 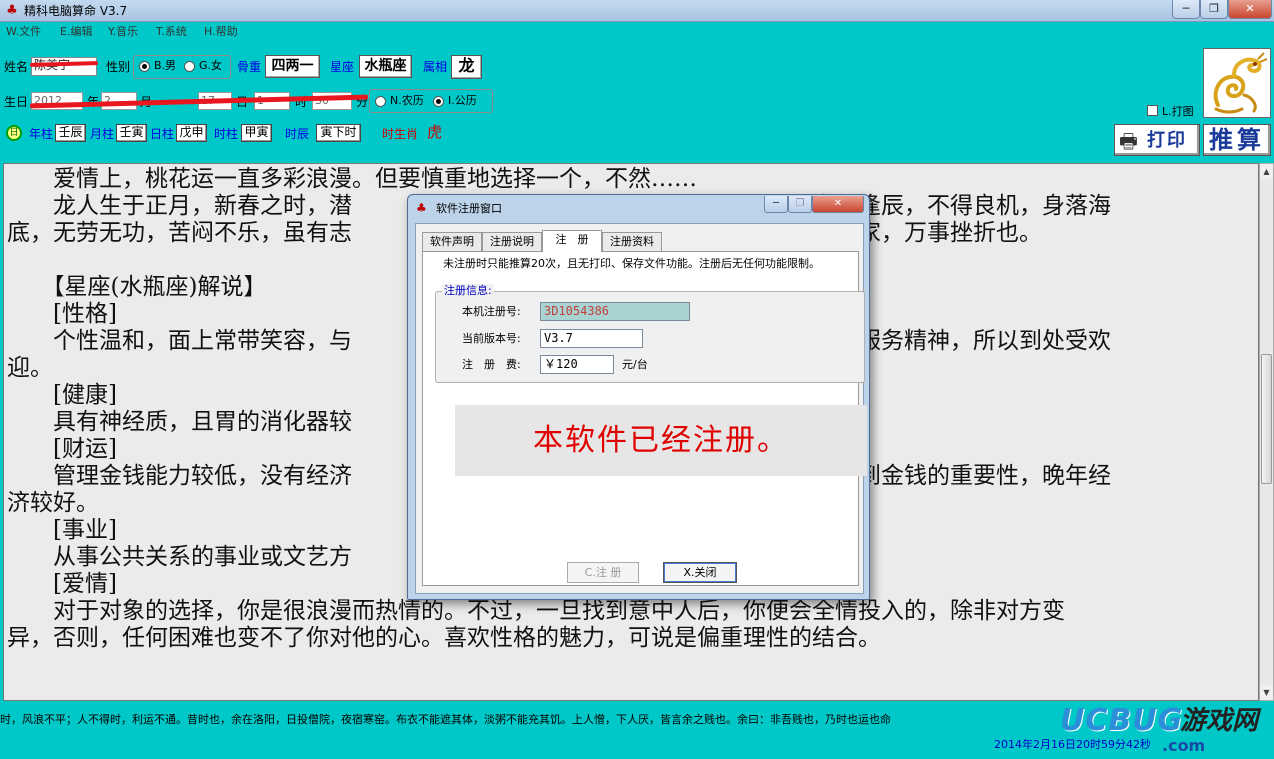 What do you see at coordinates (1266, 171) in the screenshot?
I see `scroll-up-icon: ▲` at bounding box center [1266, 171].